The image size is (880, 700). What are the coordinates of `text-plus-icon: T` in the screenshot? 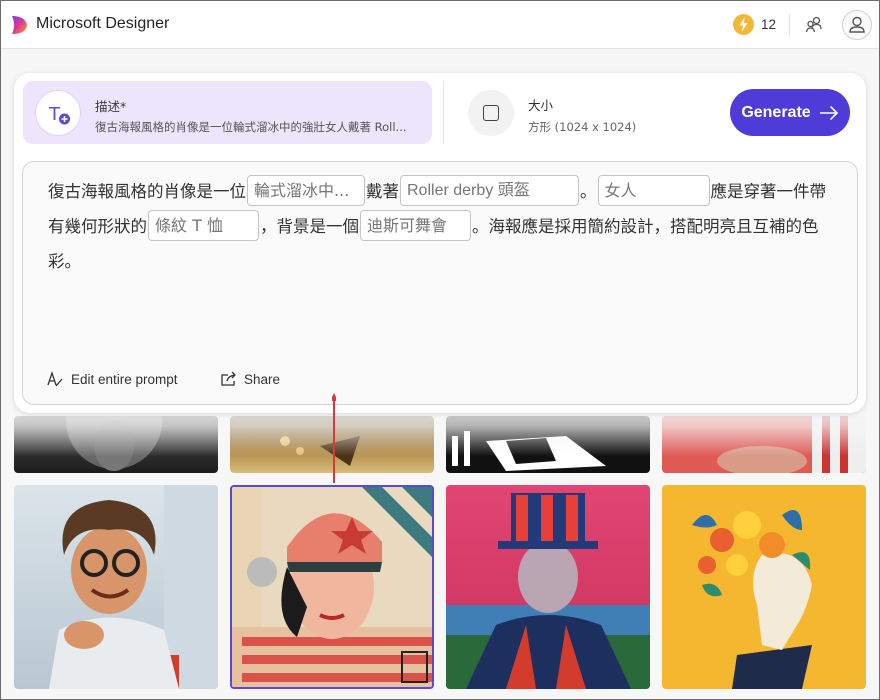 It's located at (58, 113).